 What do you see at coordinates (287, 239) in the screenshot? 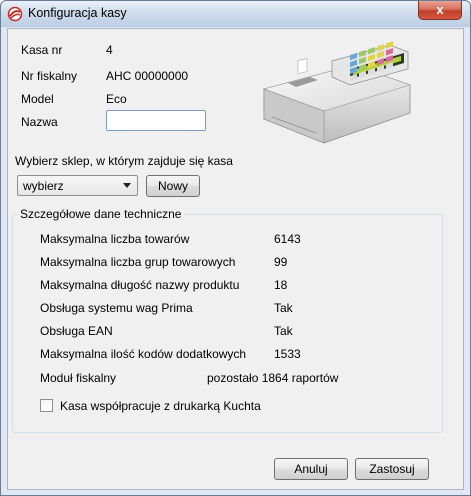
I see `tech-row-value: 6143` at bounding box center [287, 239].